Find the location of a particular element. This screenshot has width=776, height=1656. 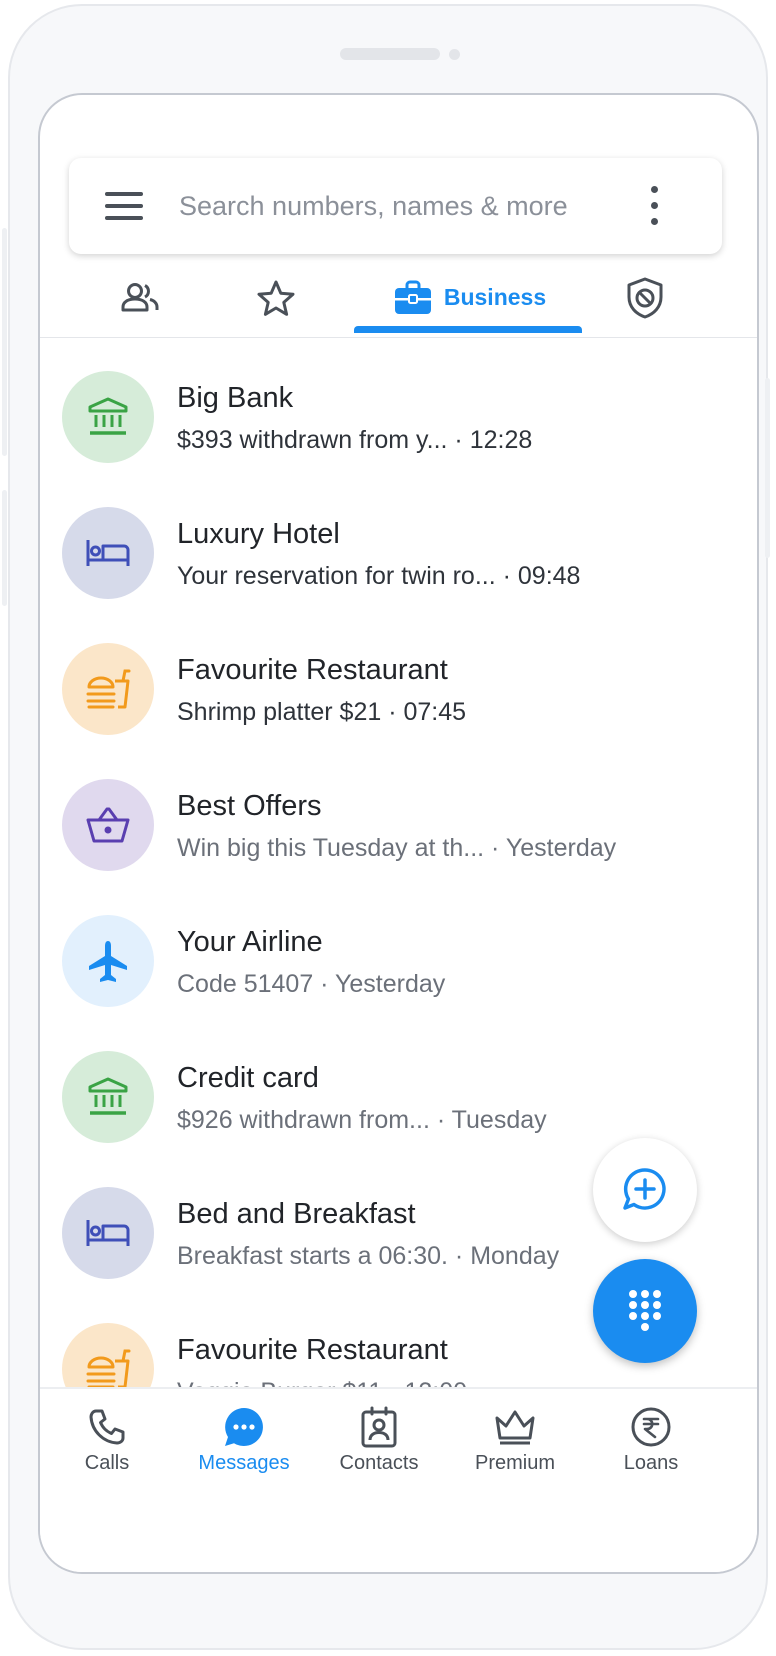

rupee-icon is located at coordinates (651, 1427).